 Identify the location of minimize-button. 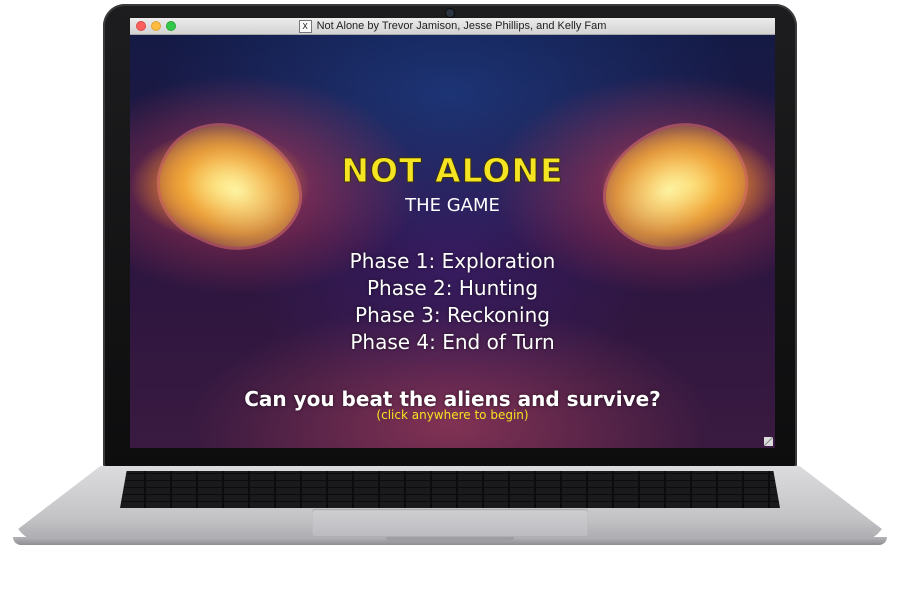
(156, 26).